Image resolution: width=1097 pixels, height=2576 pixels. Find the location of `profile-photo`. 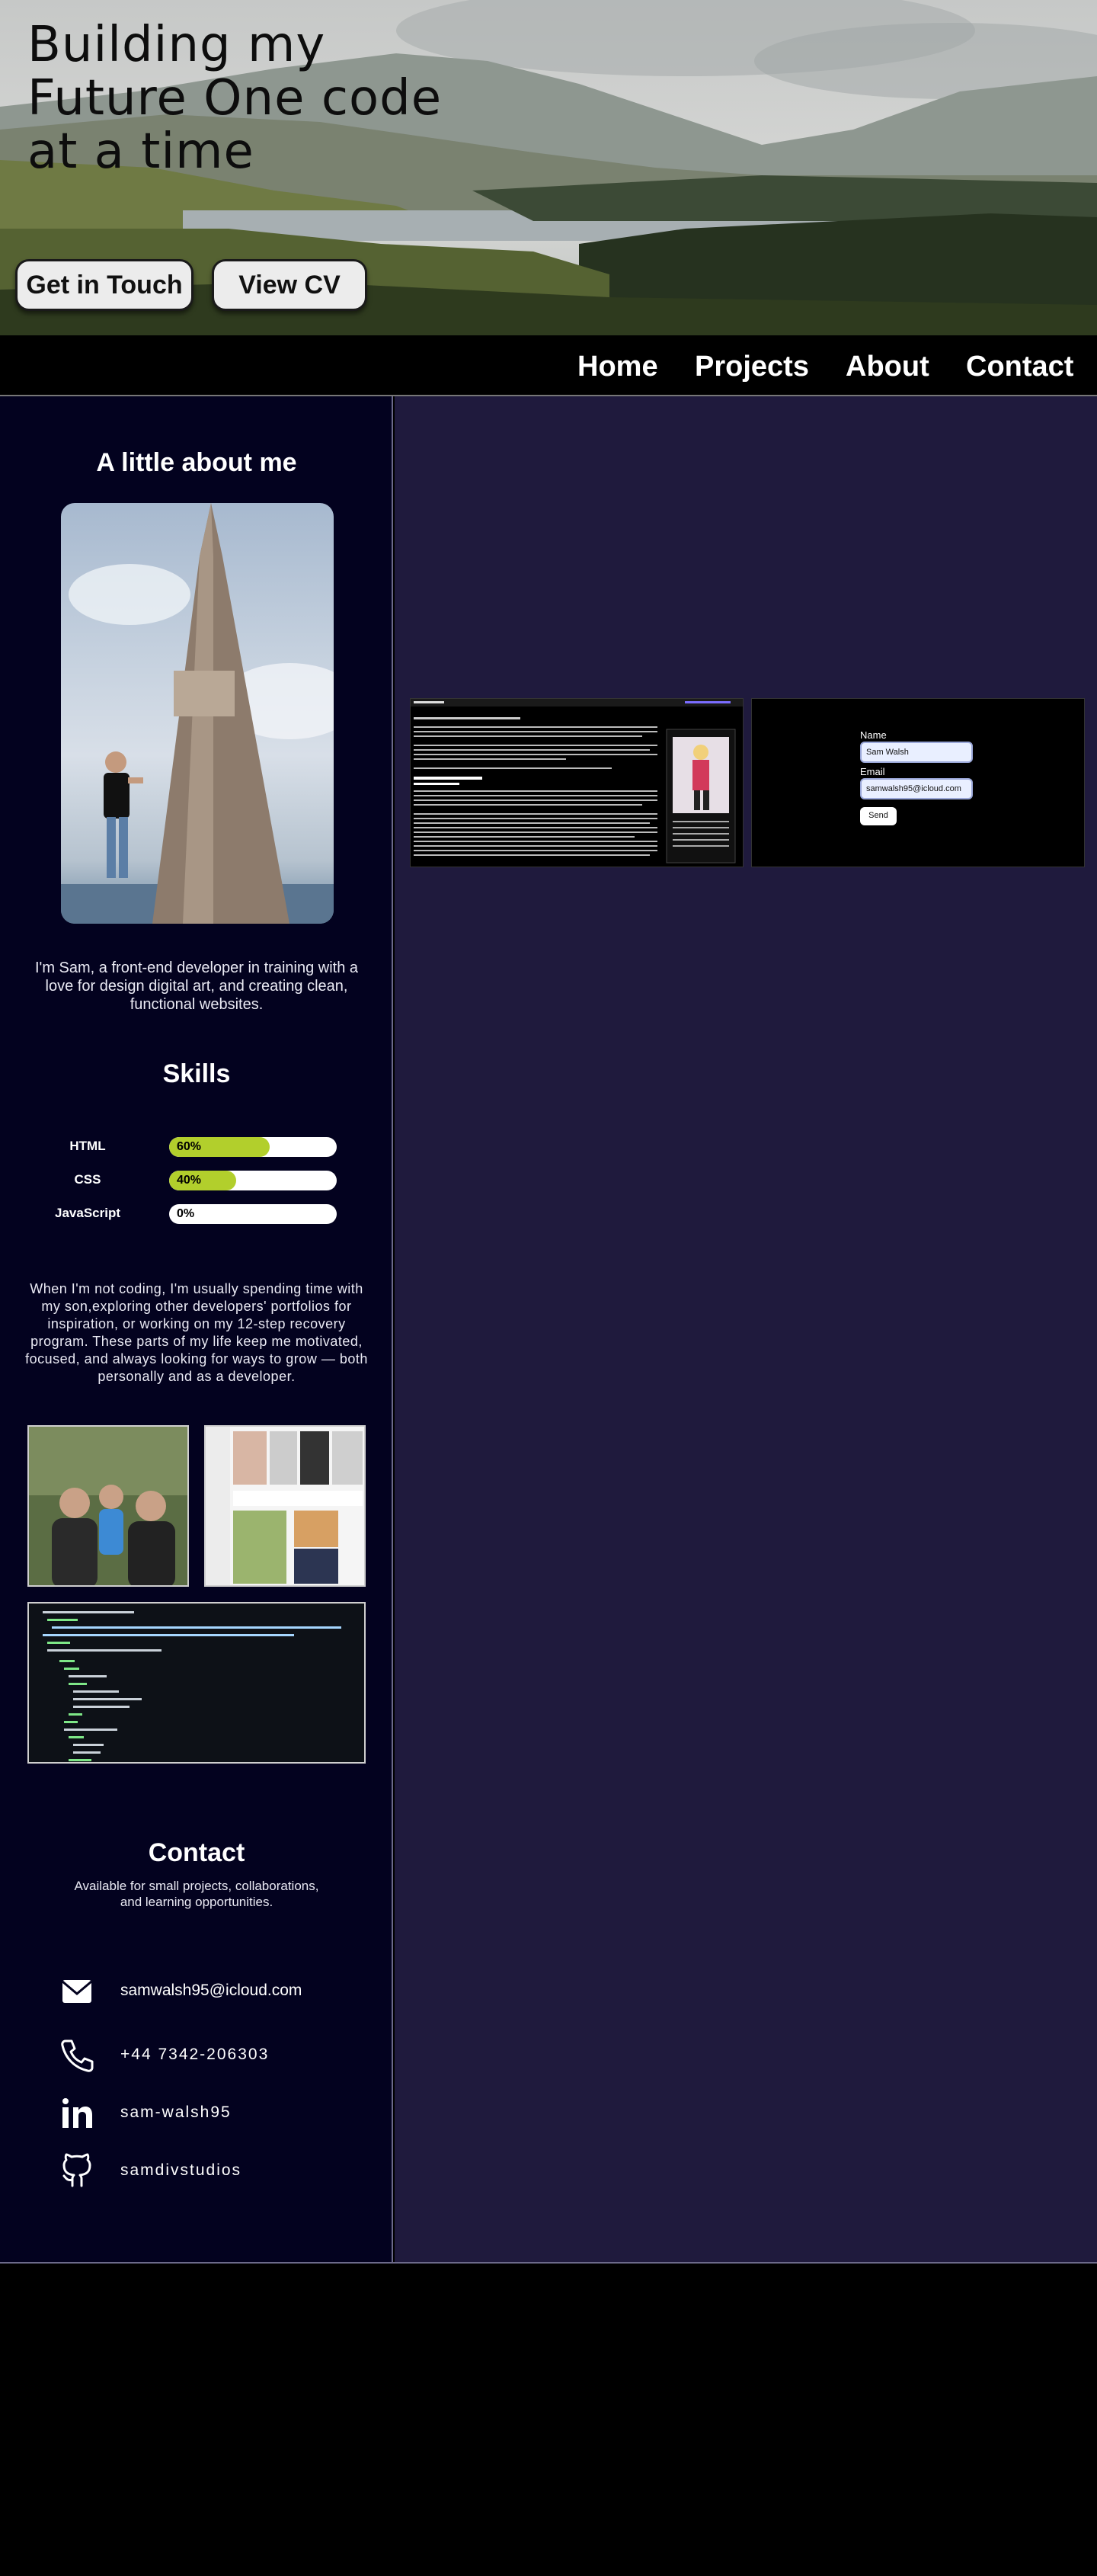

profile-photo is located at coordinates (197, 713).